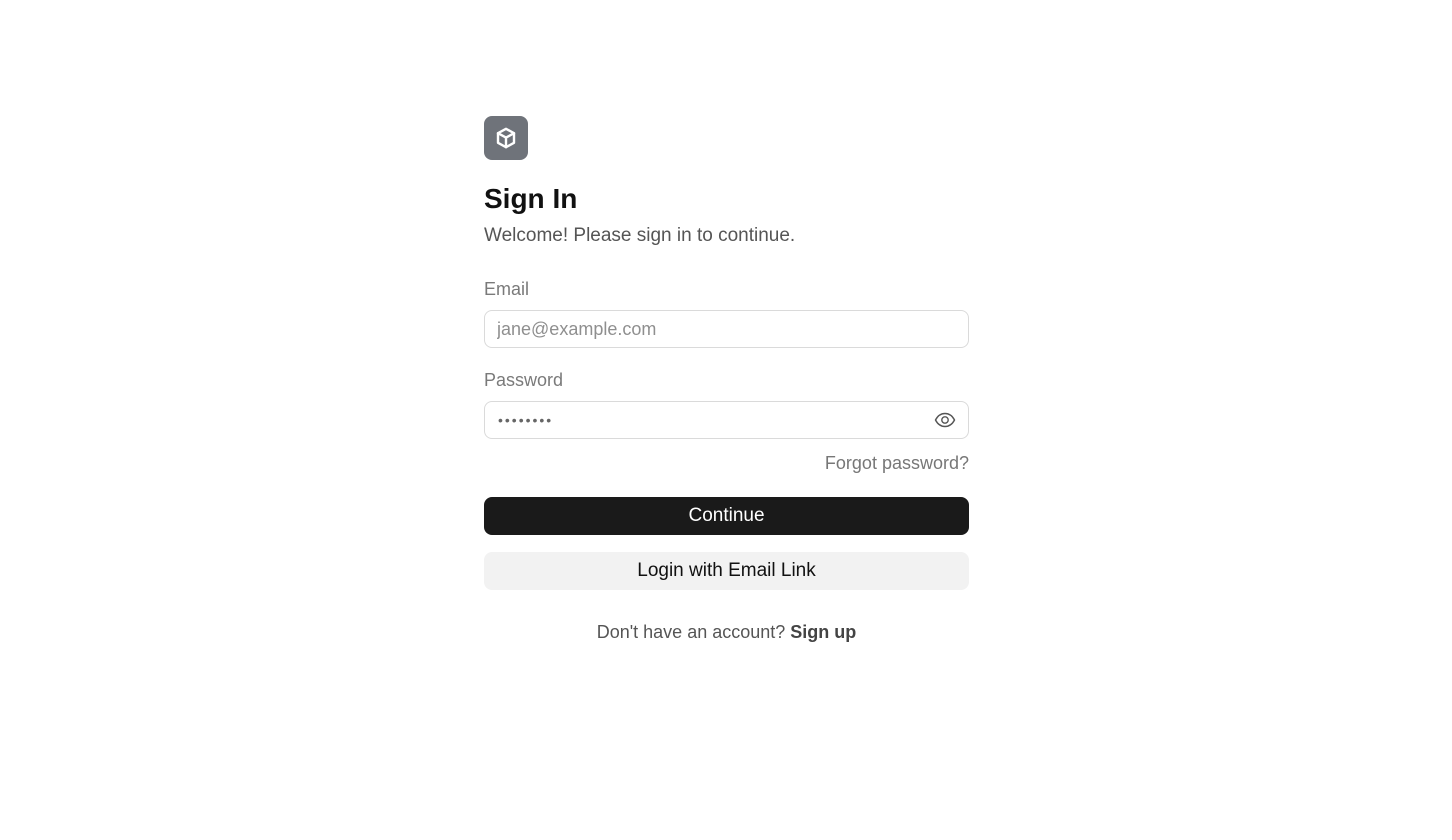  I want to click on password-field: ••••••••, so click(726, 420).